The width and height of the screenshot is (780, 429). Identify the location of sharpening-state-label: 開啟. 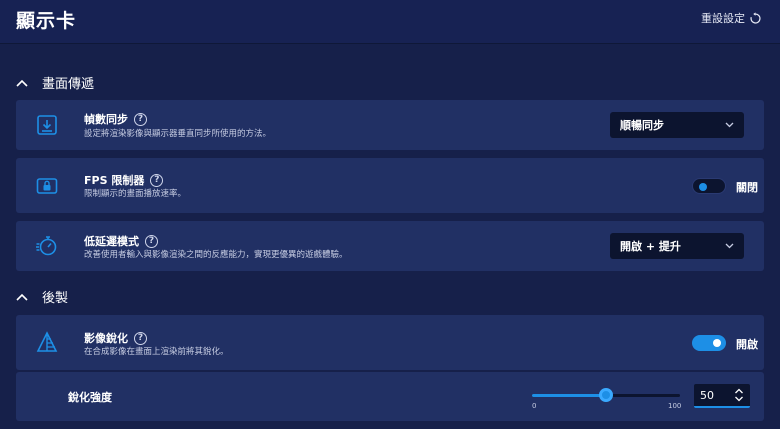
(747, 344).